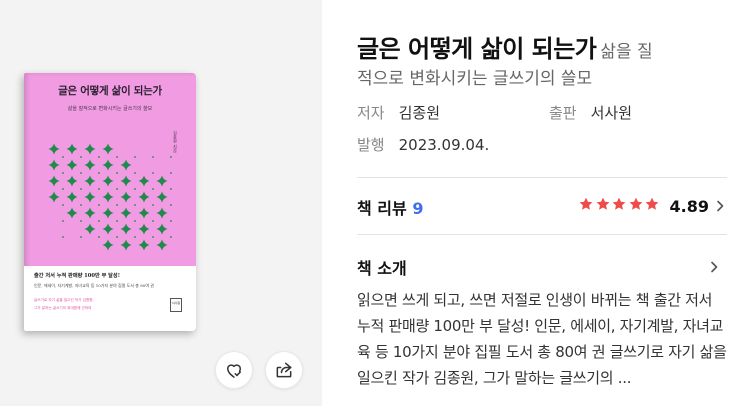  Describe the element at coordinates (382, 267) in the screenshot. I see `book-intro-heading: 책 소개` at that location.